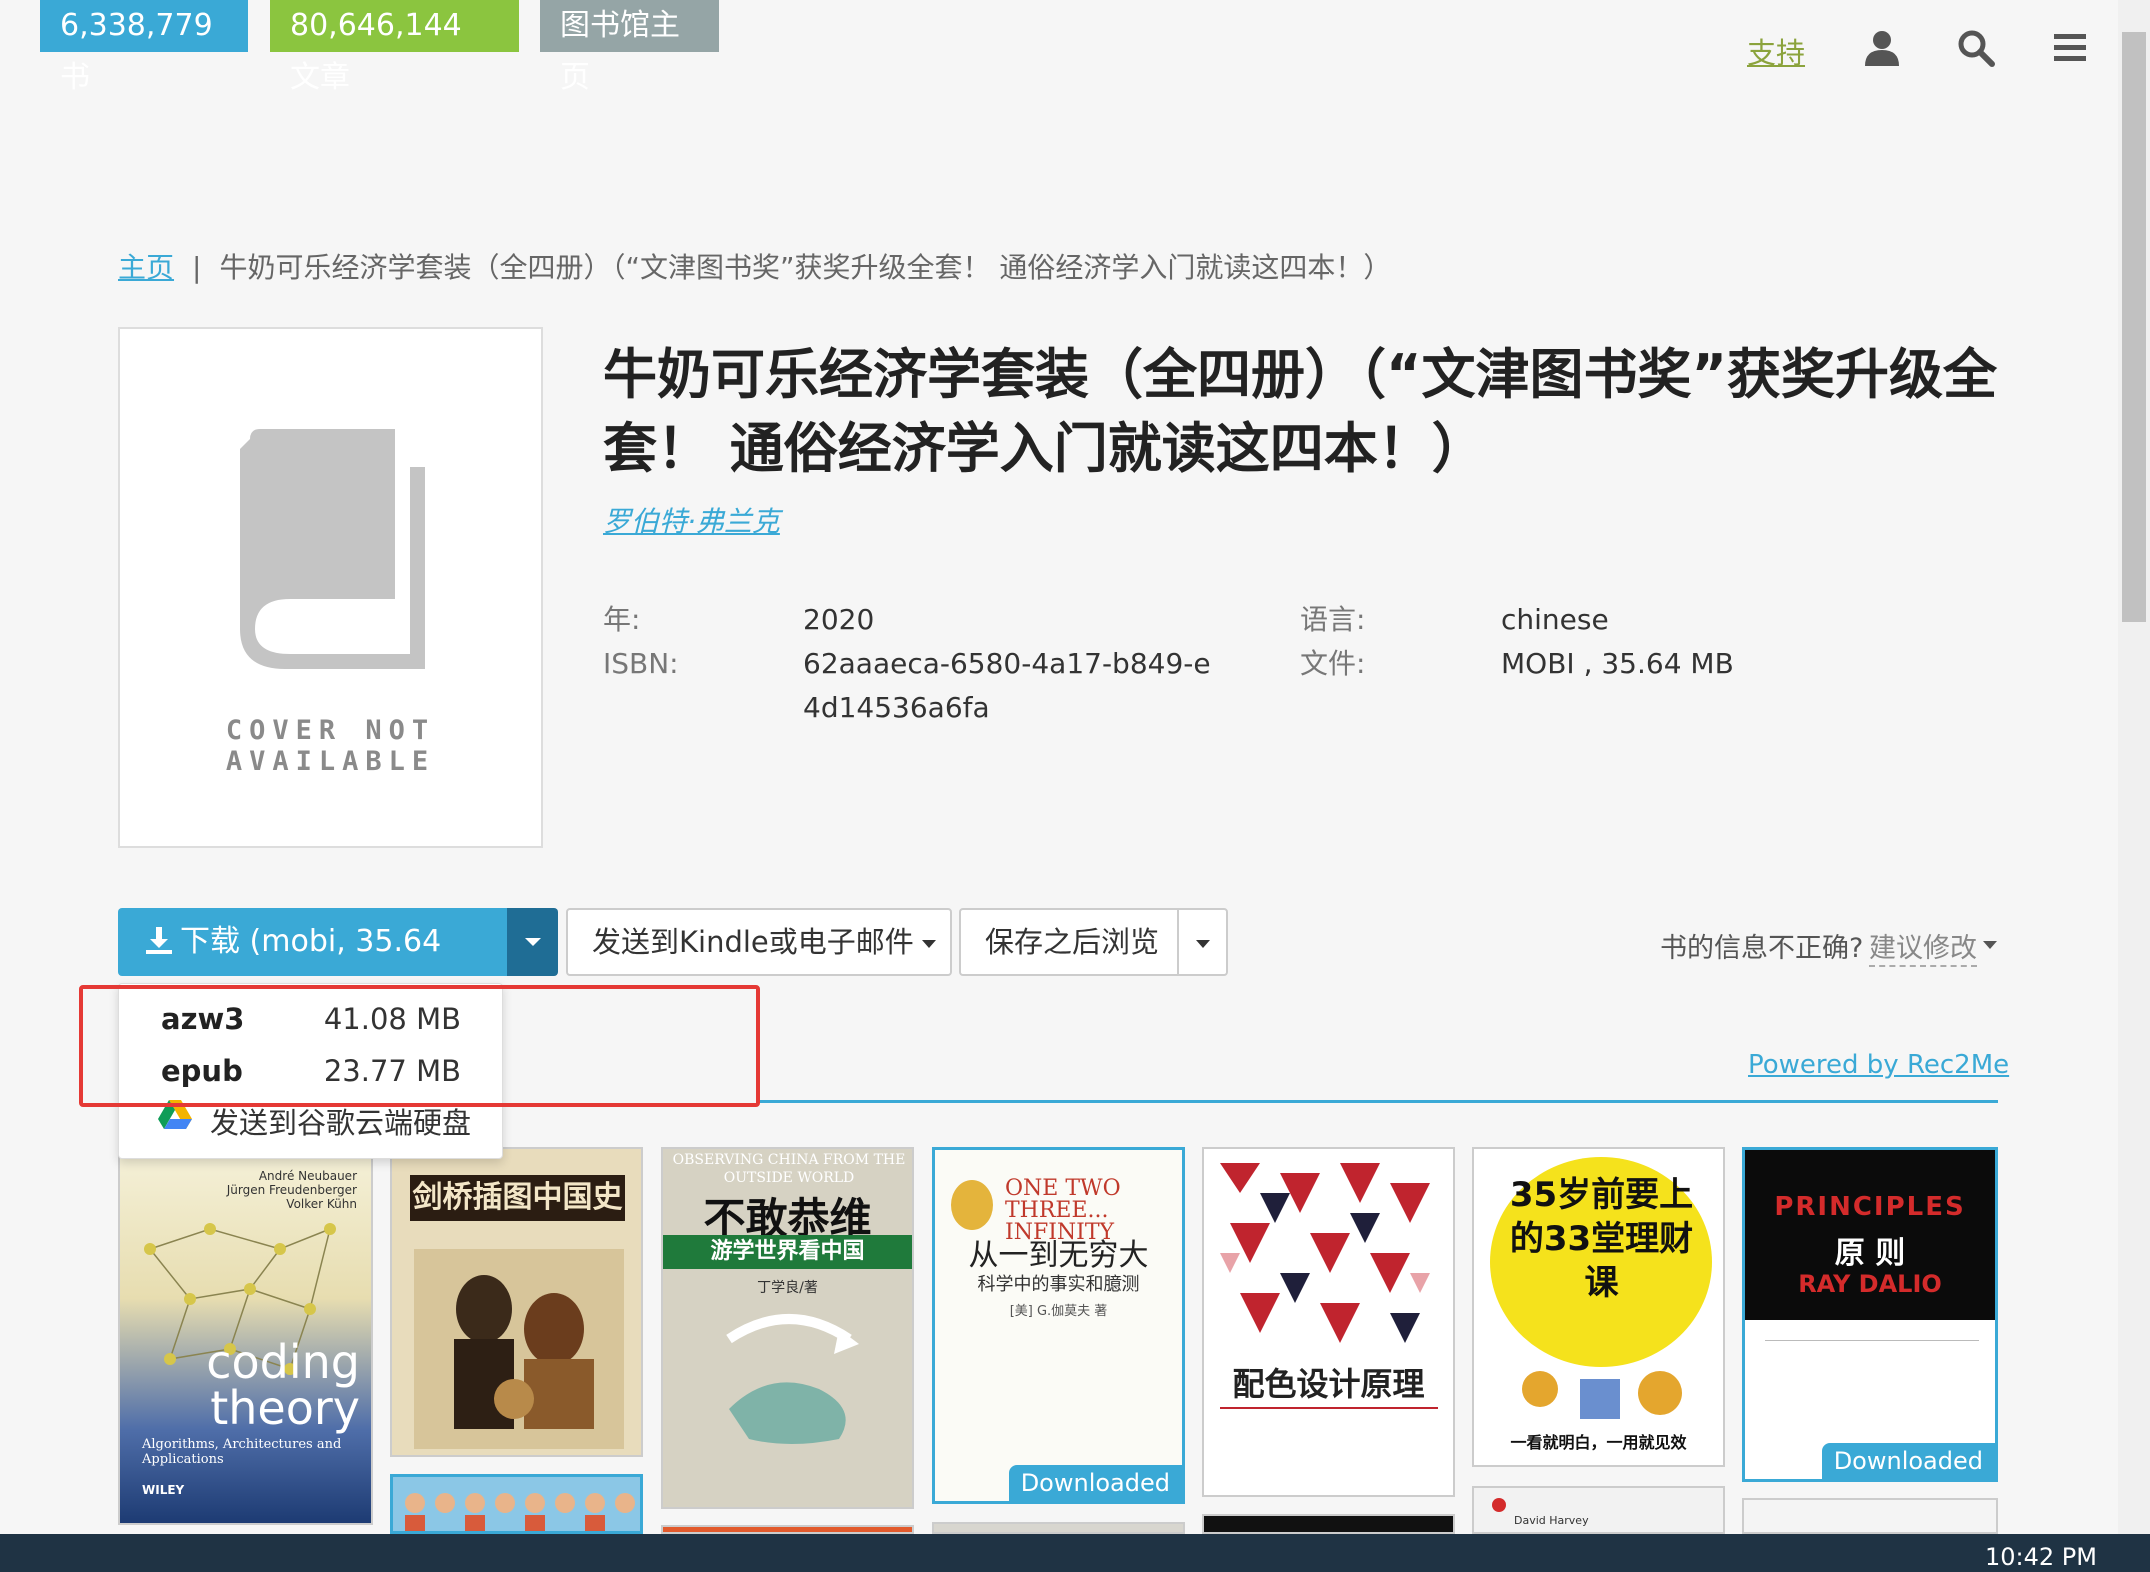  What do you see at coordinates (1072, 942) in the screenshot?
I see `save-for-later-label: 保存之后浏览` at bounding box center [1072, 942].